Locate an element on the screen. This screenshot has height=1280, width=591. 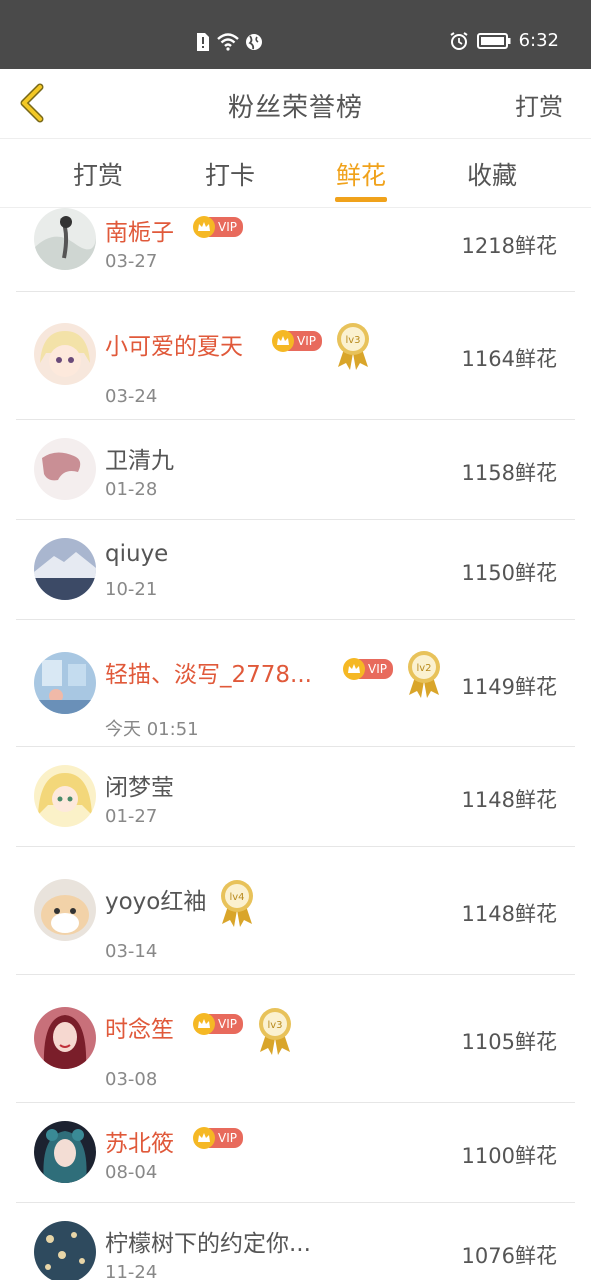
clock-time: 6:32 is located at coordinates (538, 40).